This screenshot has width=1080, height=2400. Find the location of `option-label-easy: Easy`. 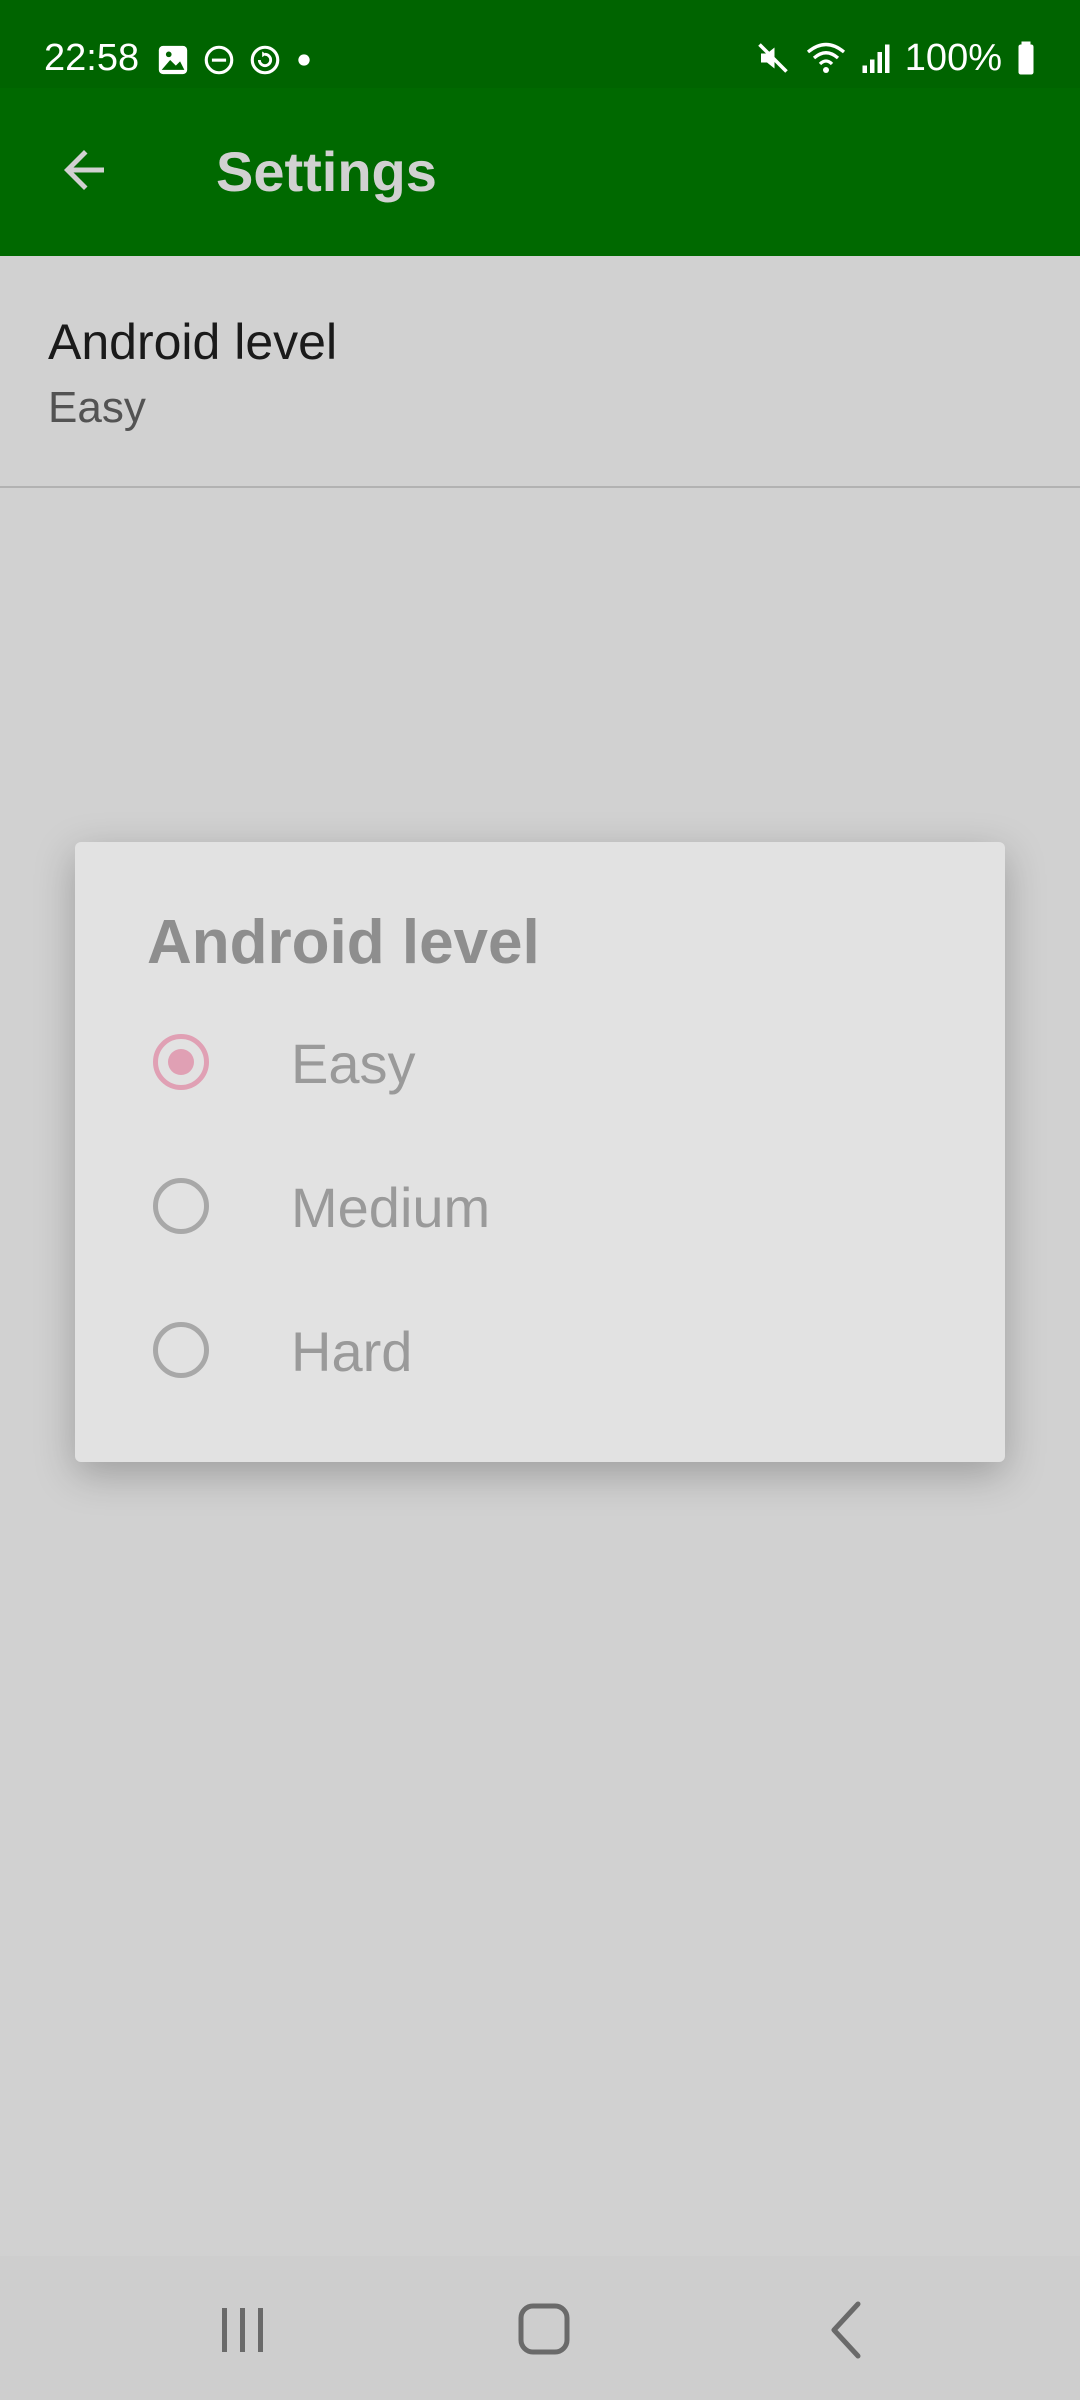

option-label-easy: Easy is located at coordinates (353, 1063).